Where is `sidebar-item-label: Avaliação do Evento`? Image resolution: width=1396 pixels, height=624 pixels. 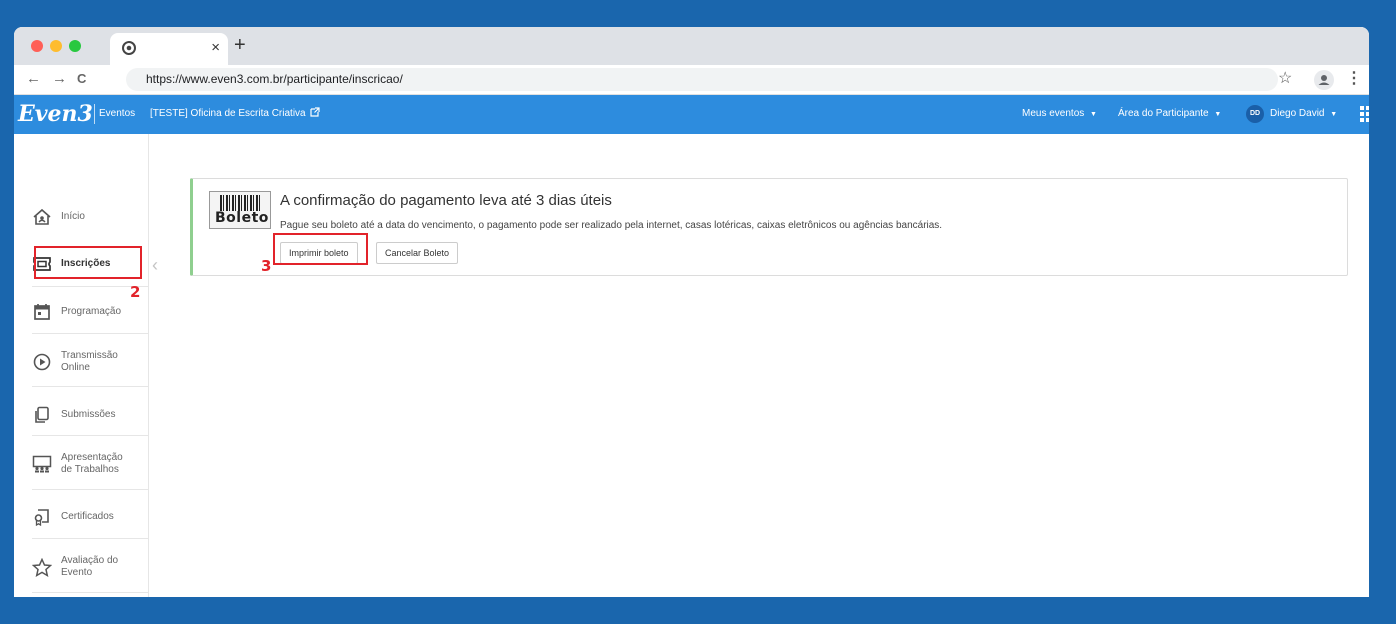 sidebar-item-label: Avaliação do Evento is located at coordinates (90, 566).